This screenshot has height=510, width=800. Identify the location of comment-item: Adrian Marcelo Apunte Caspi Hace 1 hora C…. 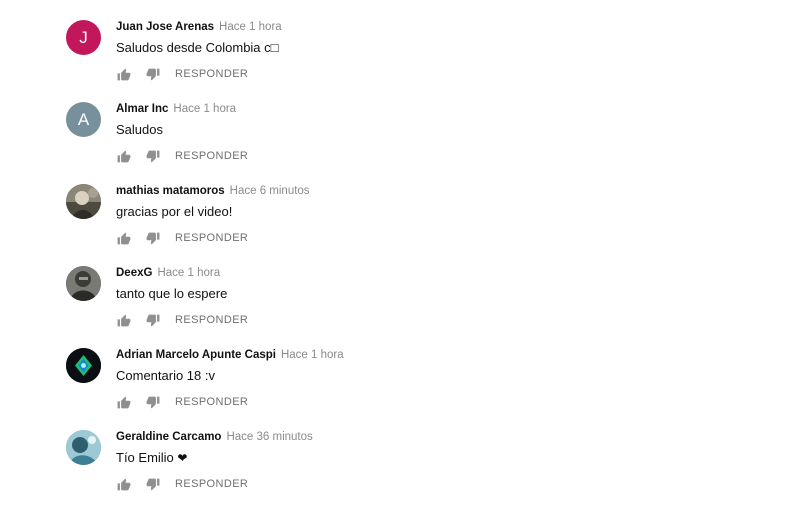
(416, 387).